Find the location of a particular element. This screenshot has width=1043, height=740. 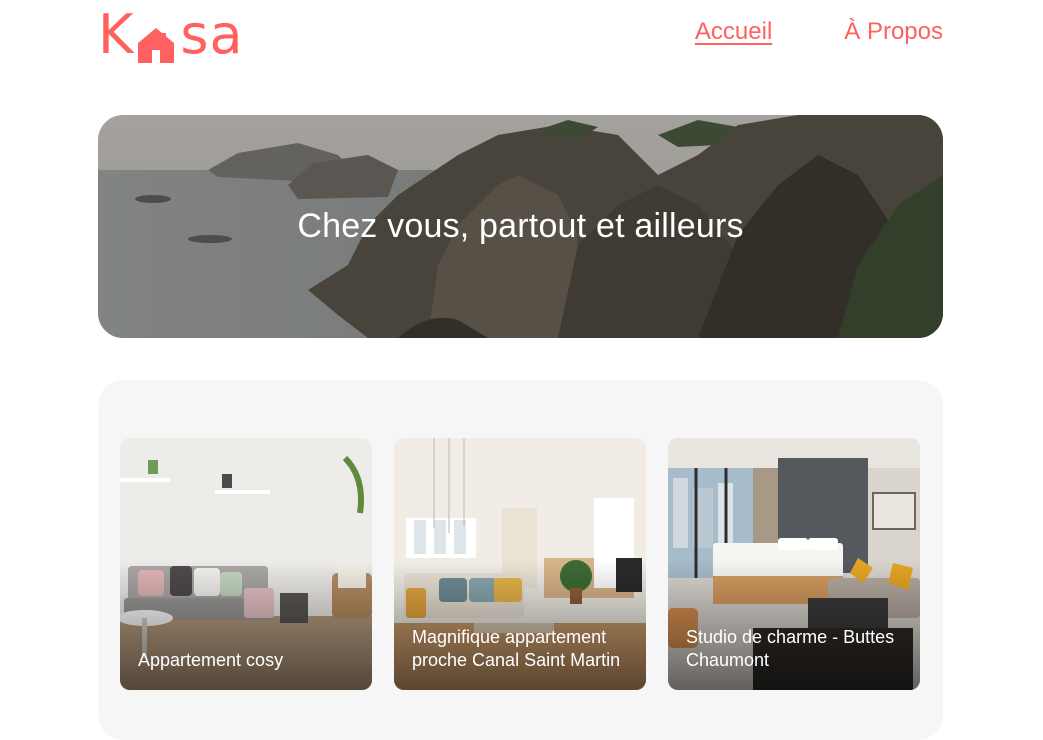

kasa-logo: K sa is located at coordinates (171, 34).